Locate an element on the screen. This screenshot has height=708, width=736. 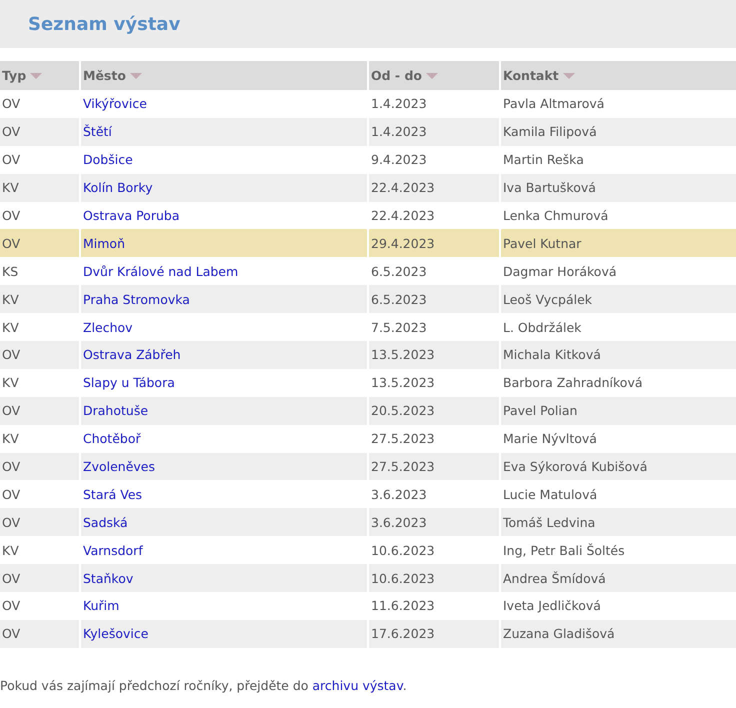
city-link: Varnsdorf is located at coordinates (113, 550).